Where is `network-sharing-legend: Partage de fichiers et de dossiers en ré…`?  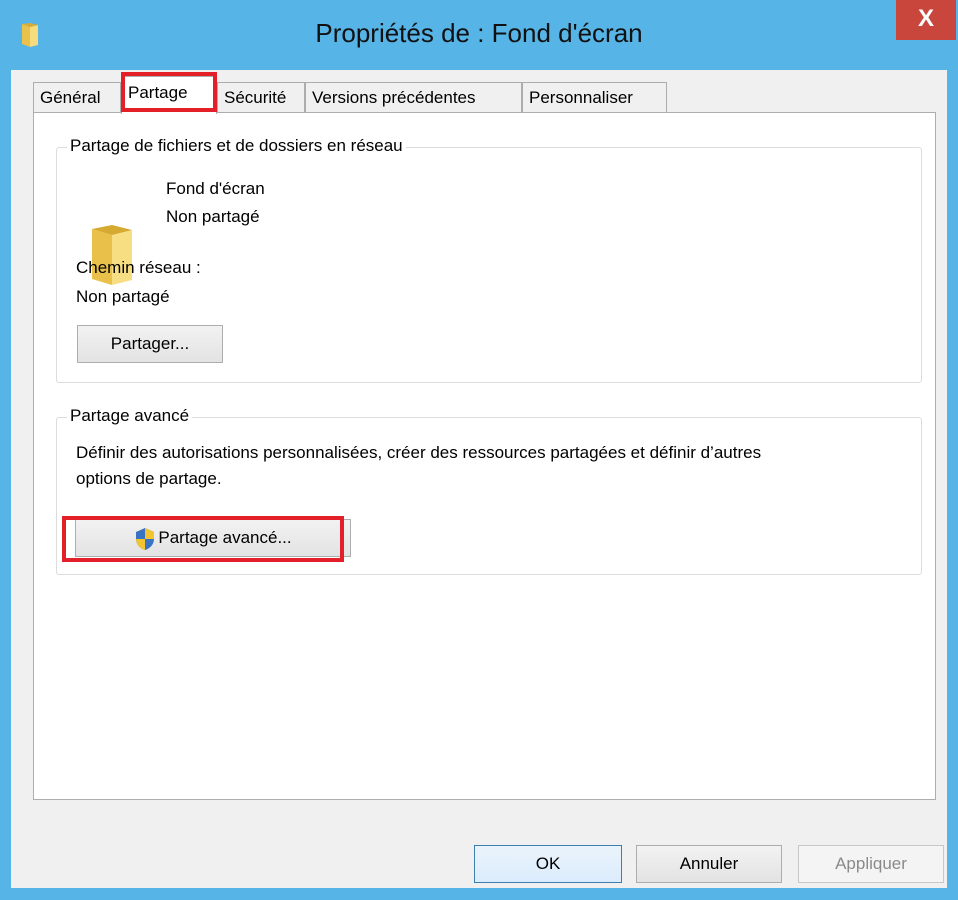
network-sharing-legend: Partage de fichiers et de dossiers en ré… is located at coordinates (236, 146).